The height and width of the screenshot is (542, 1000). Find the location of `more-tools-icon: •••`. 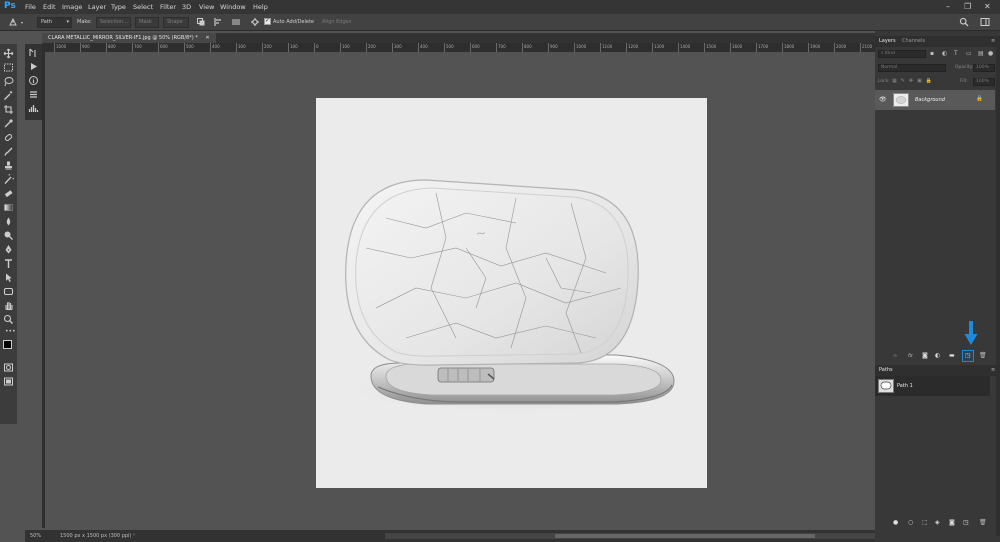

more-tools-icon: ••• is located at coordinates (10, 331).